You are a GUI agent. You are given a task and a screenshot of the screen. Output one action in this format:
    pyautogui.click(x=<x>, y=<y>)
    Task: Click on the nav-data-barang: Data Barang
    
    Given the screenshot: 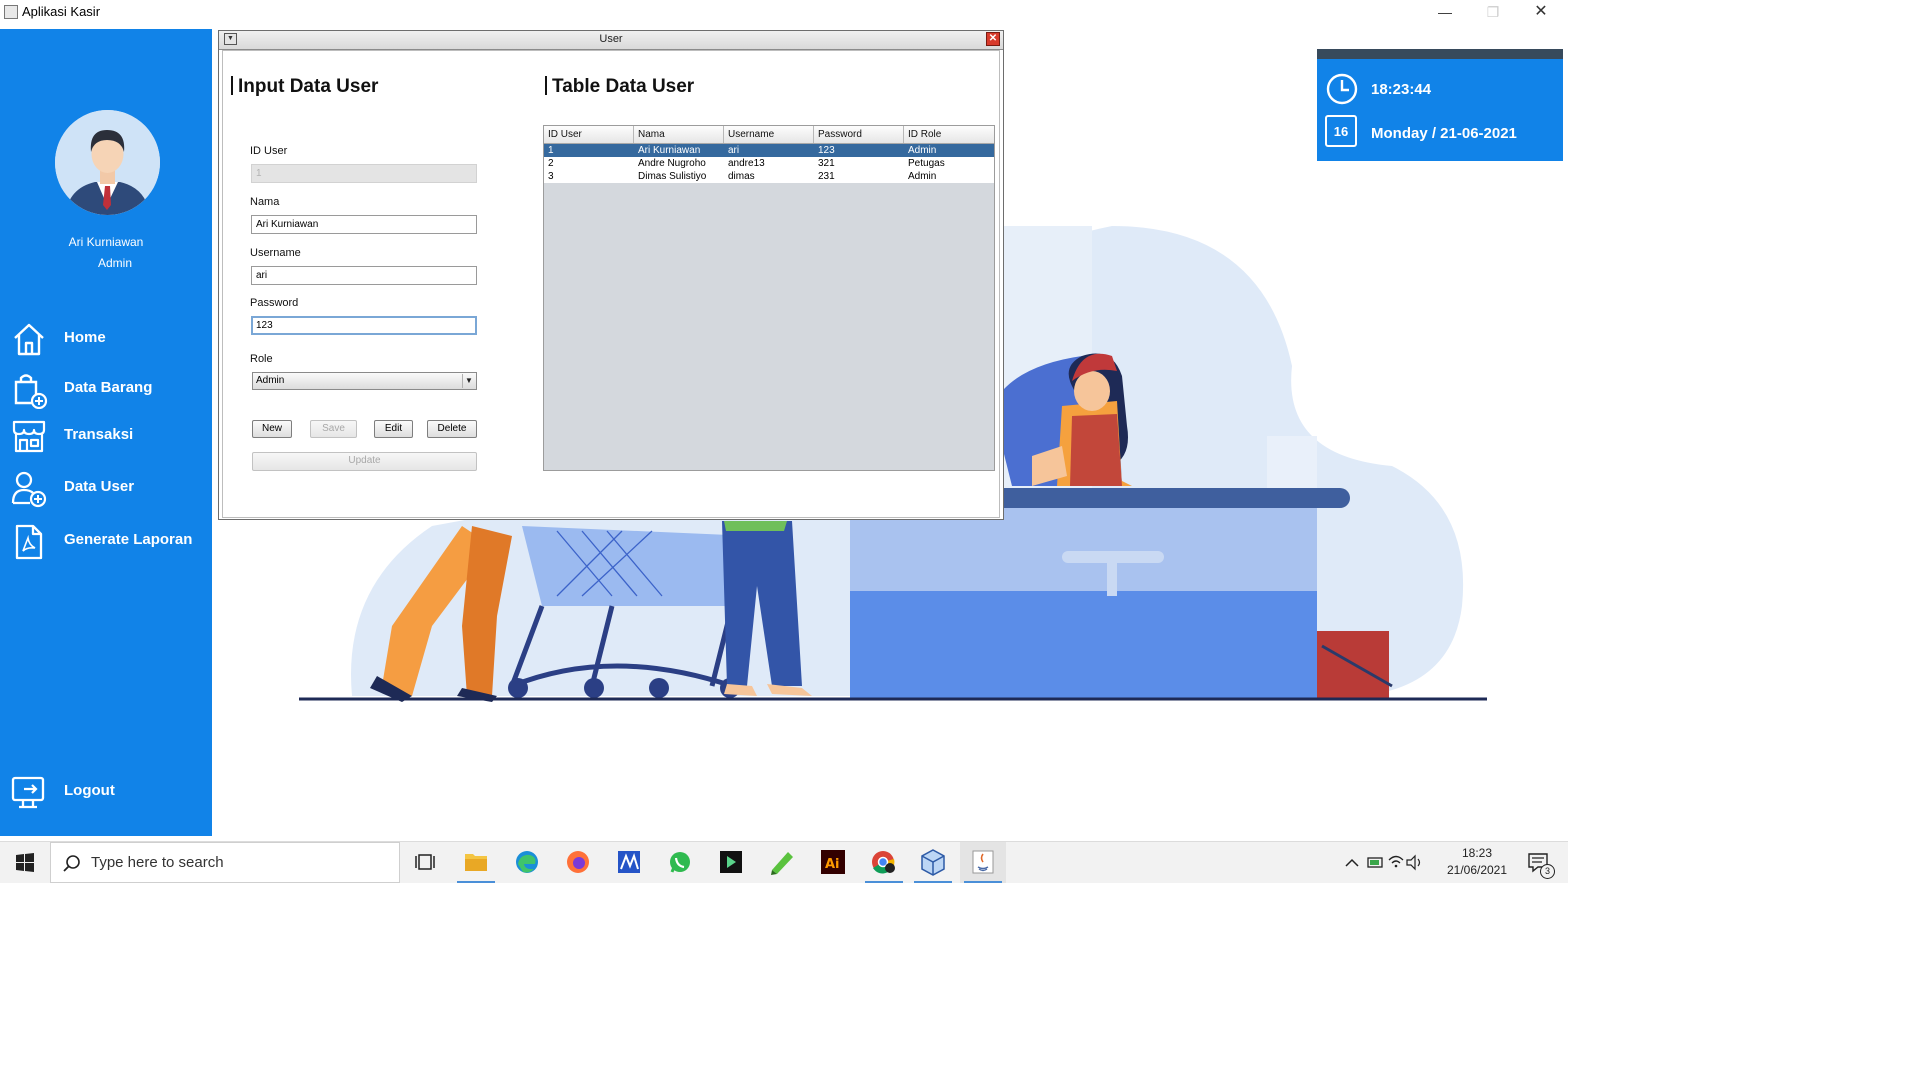 What is the action you would take?
    pyautogui.click(x=110, y=389)
    